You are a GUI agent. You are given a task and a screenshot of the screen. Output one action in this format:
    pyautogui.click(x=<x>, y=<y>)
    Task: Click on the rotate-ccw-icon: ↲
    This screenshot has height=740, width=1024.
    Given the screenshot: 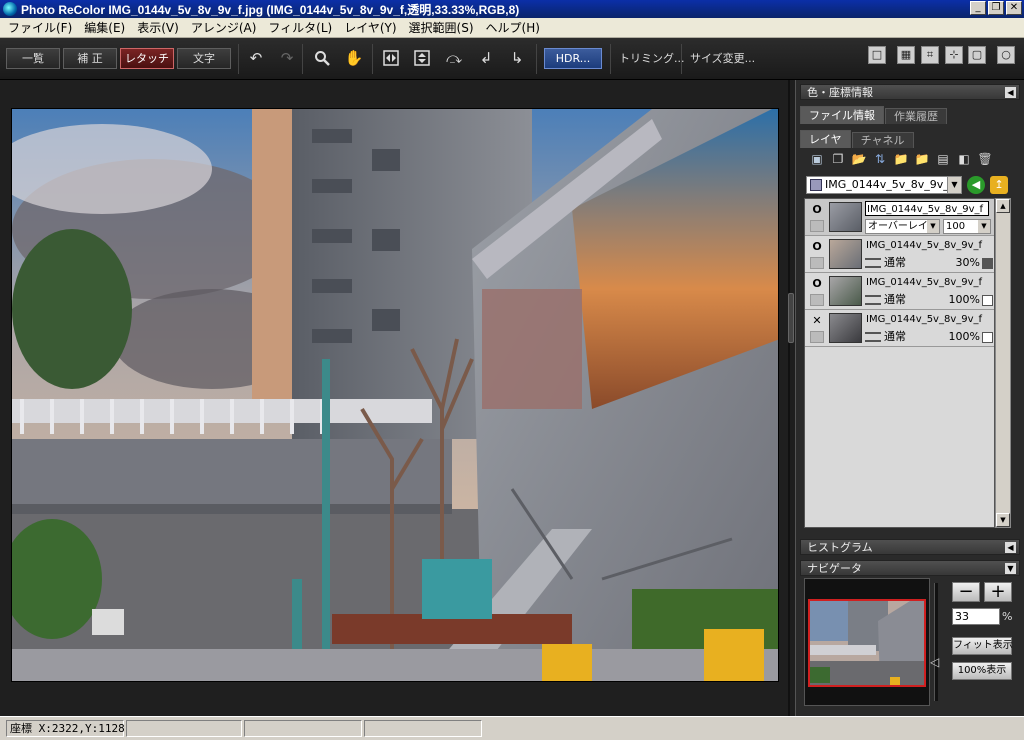 What is the action you would take?
    pyautogui.click(x=486, y=58)
    